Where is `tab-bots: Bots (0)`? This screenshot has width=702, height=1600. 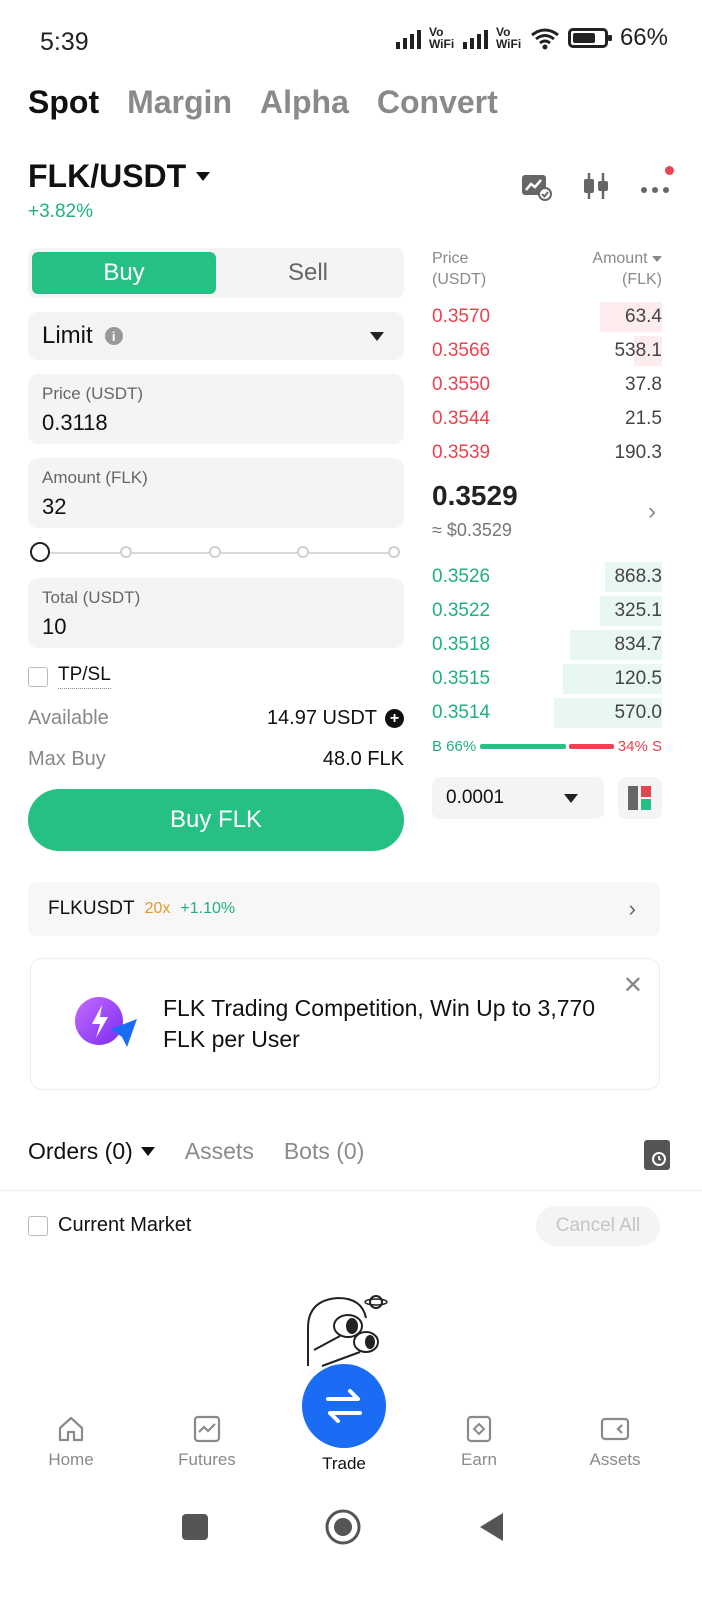 tab-bots: Bots (0) is located at coordinates (324, 1151).